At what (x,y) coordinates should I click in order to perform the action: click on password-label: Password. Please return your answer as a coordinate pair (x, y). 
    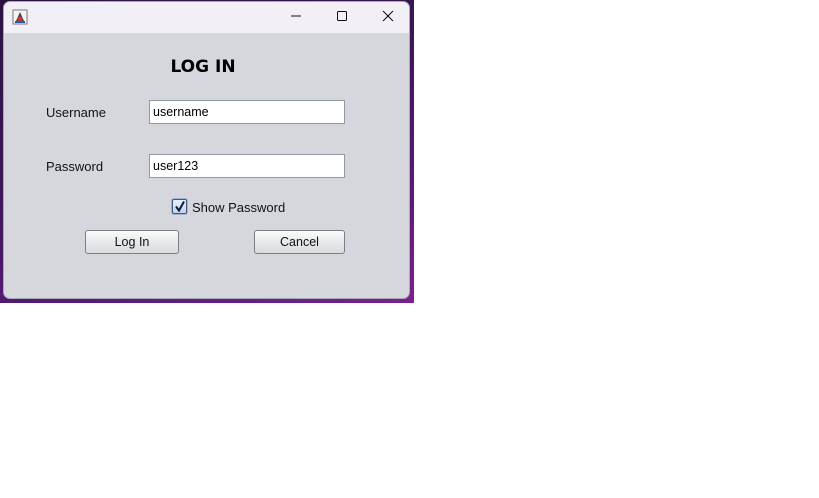
    Looking at the image, I should click on (75, 166).